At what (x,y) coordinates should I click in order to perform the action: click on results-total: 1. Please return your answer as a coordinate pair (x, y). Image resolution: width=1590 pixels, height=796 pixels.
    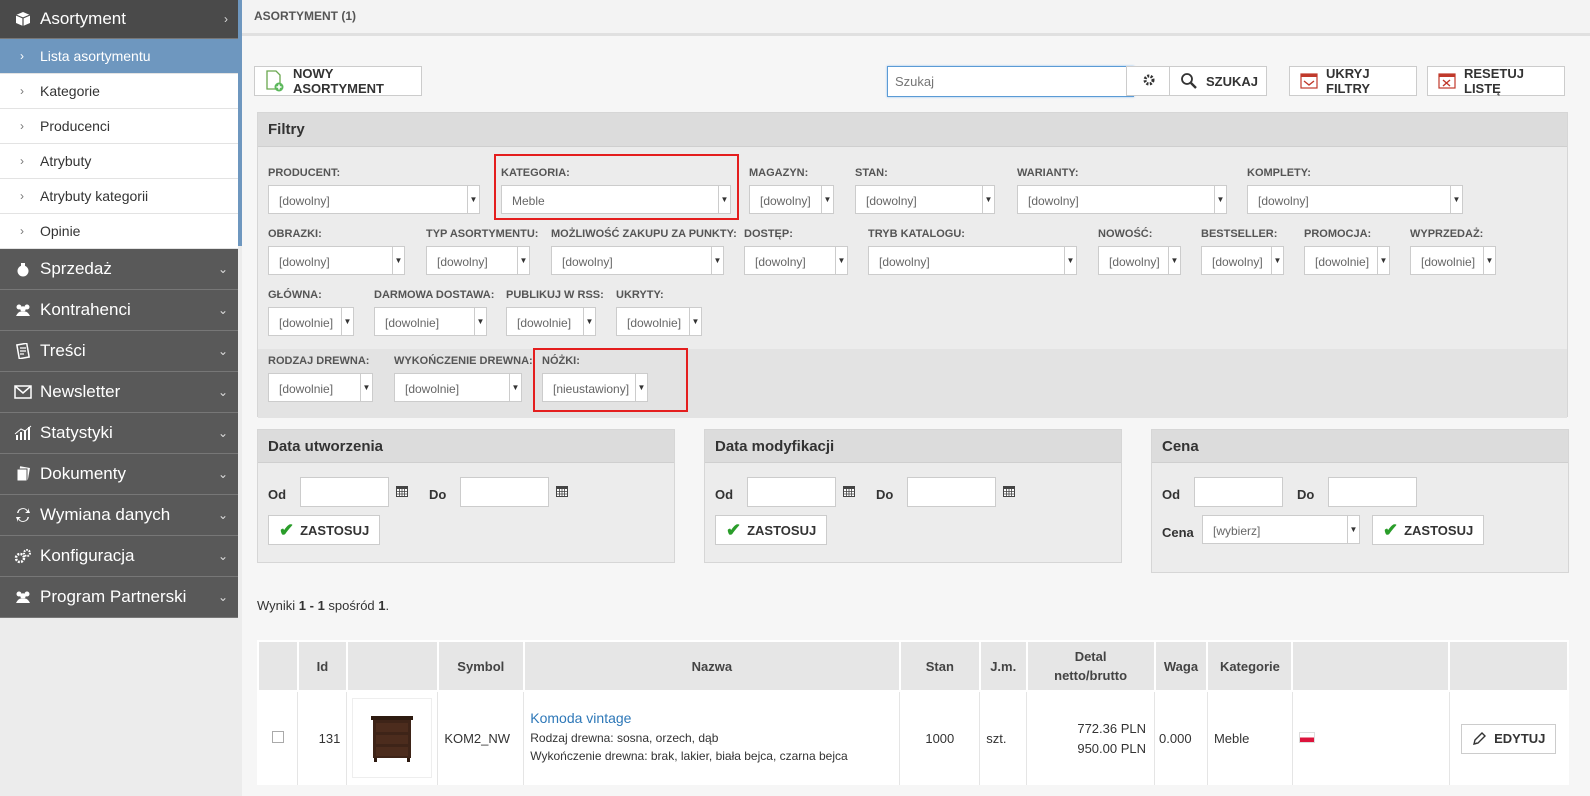
    Looking at the image, I should click on (382, 605).